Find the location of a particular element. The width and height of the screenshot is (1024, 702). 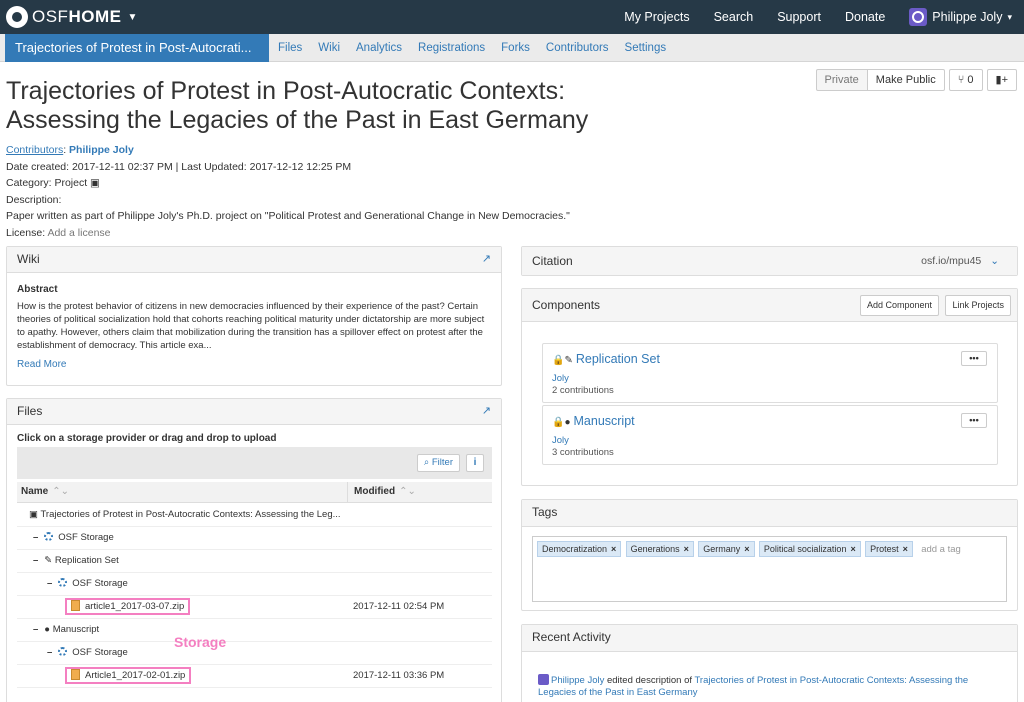

activity-action: edited description of is located at coordinates (649, 680).